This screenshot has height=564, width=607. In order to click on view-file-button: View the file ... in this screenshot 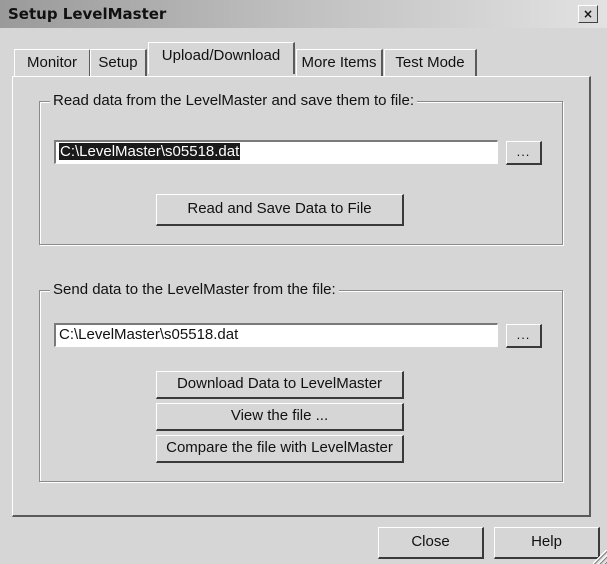, I will do `click(280, 417)`.